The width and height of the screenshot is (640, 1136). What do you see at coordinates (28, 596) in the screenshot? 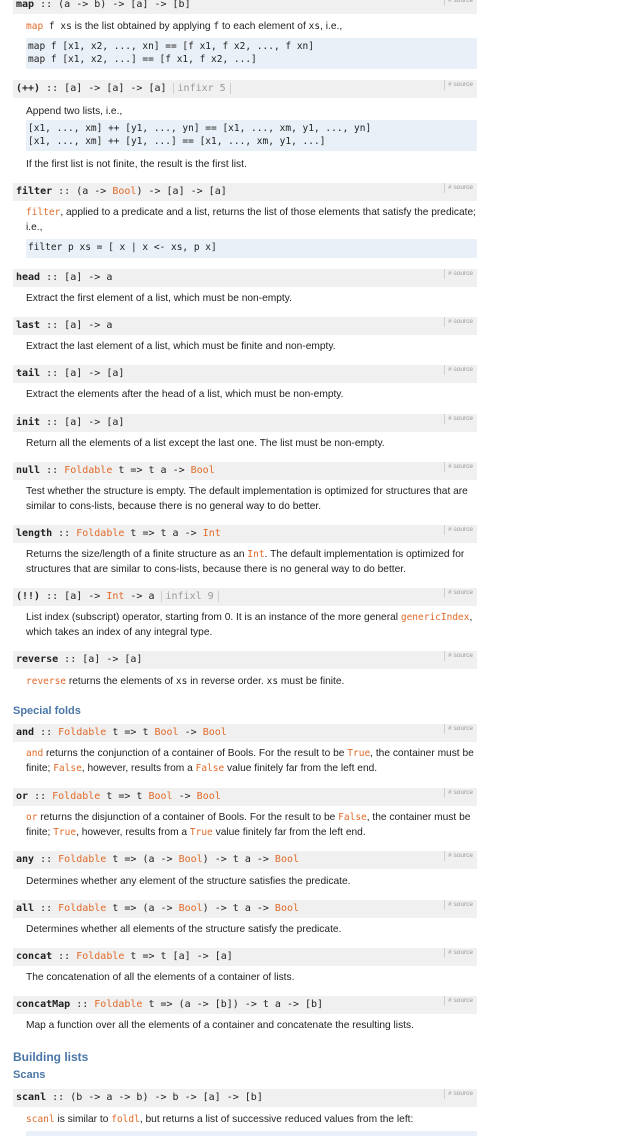
I see `function-name: (!!)` at bounding box center [28, 596].